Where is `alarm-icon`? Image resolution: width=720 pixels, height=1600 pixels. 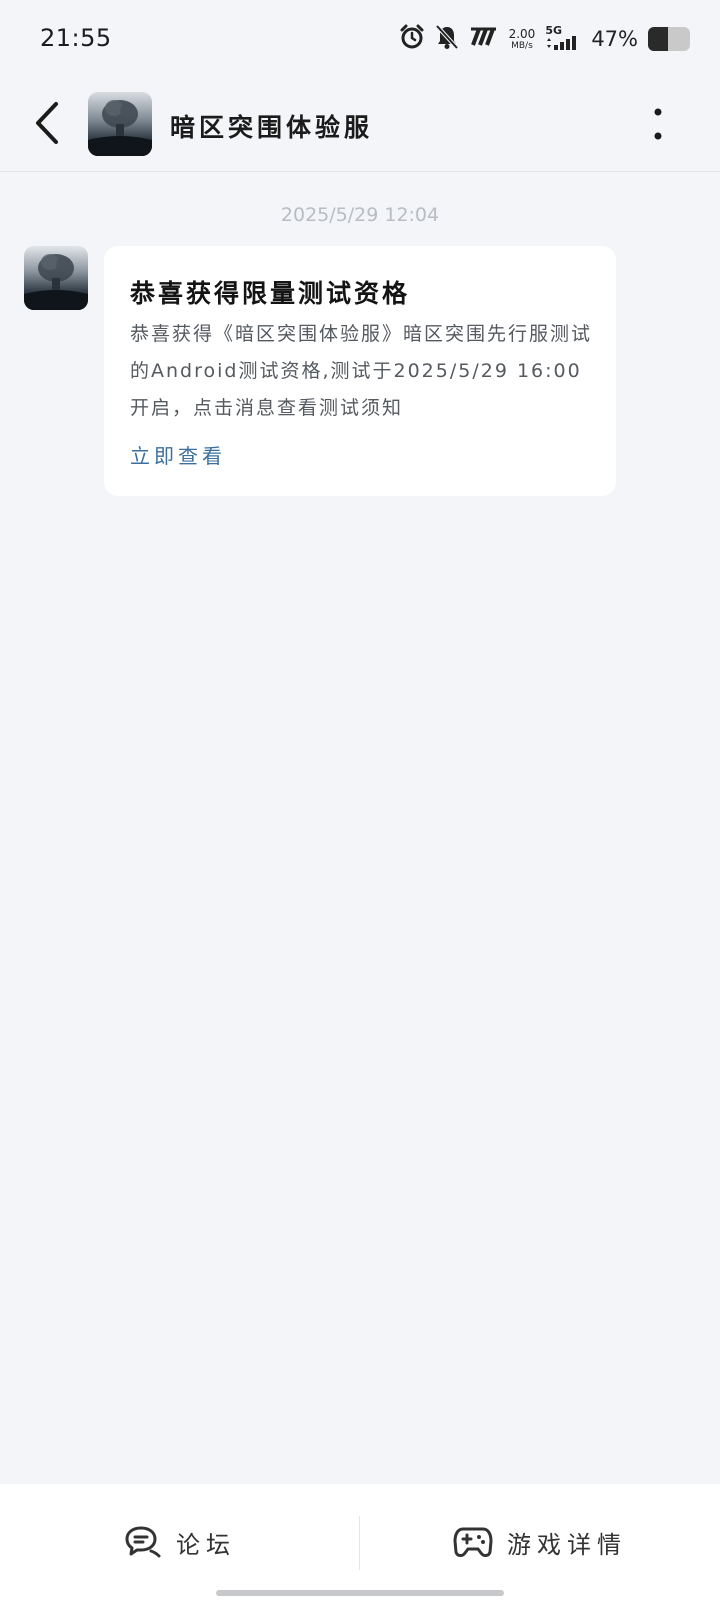
alarm-icon is located at coordinates (412, 39).